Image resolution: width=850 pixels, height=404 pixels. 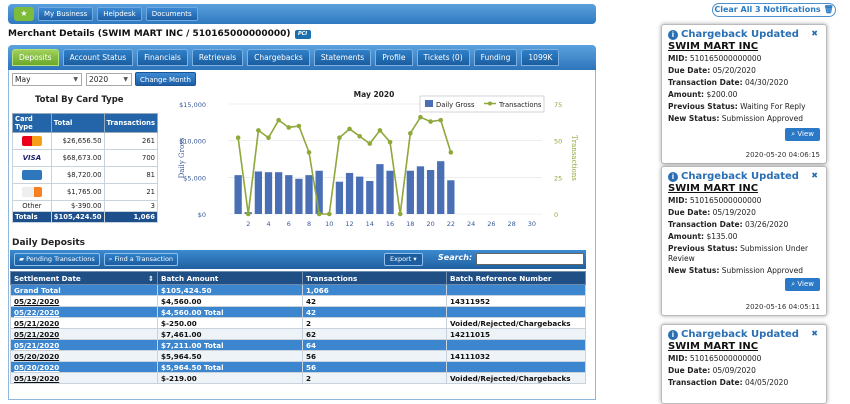 I want to click on search-input, so click(x=530, y=259).